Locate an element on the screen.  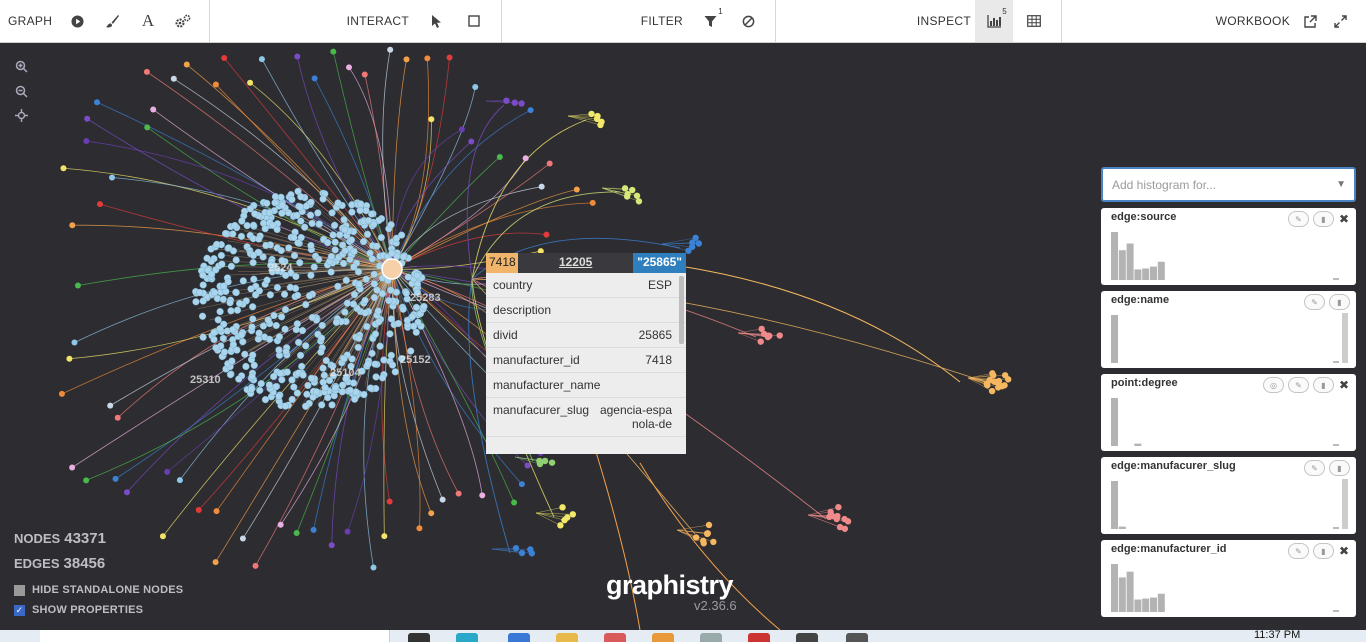
histogram-card: edge:manufacturer_id ✎ ▮ ✖ is located at coordinates (1228, 578).